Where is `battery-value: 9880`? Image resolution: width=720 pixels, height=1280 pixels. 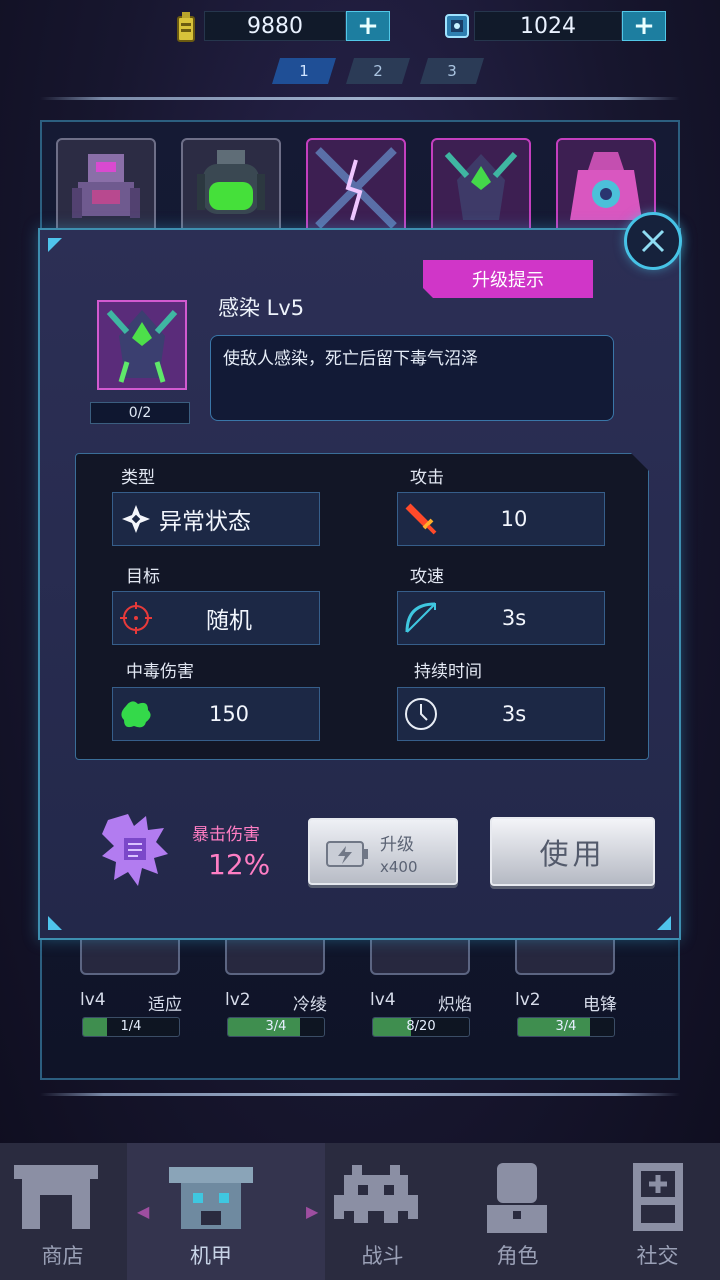
battery-value: 9880 is located at coordinates (275, 26).